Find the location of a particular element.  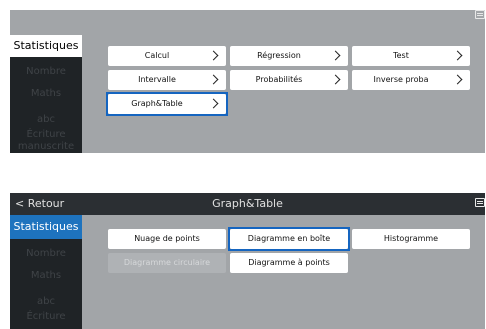

calcul-label: Calcul is located at coordinates (157, 55).